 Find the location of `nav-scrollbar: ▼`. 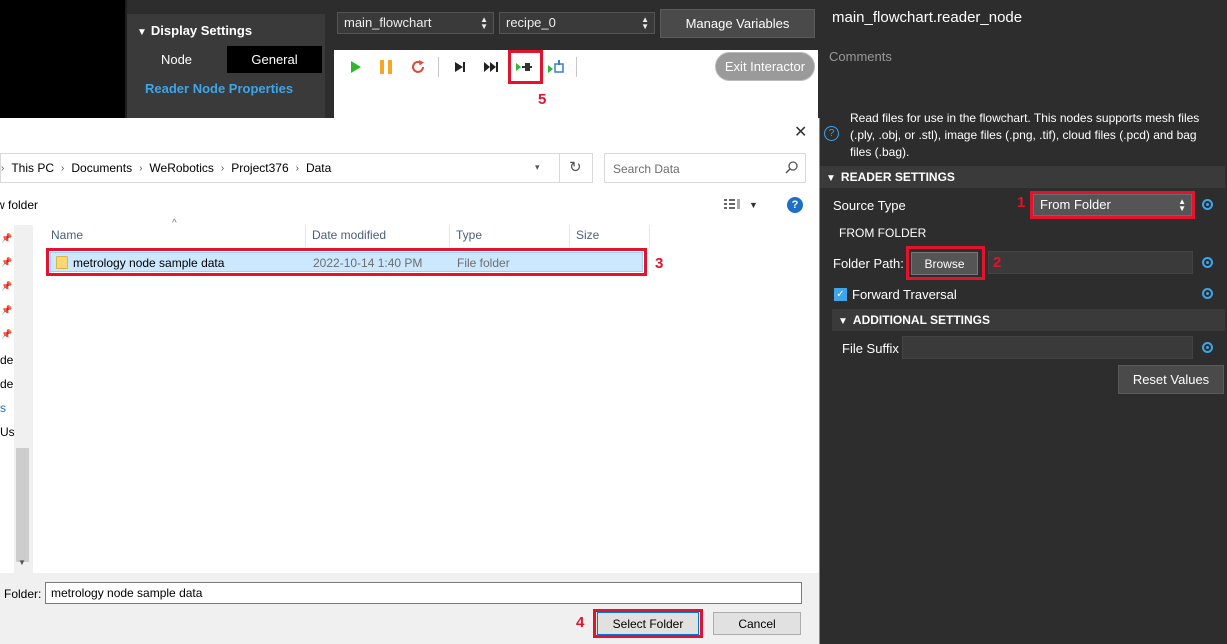

nav-scrollbar: ▼ is located at coordinates (22, 399).